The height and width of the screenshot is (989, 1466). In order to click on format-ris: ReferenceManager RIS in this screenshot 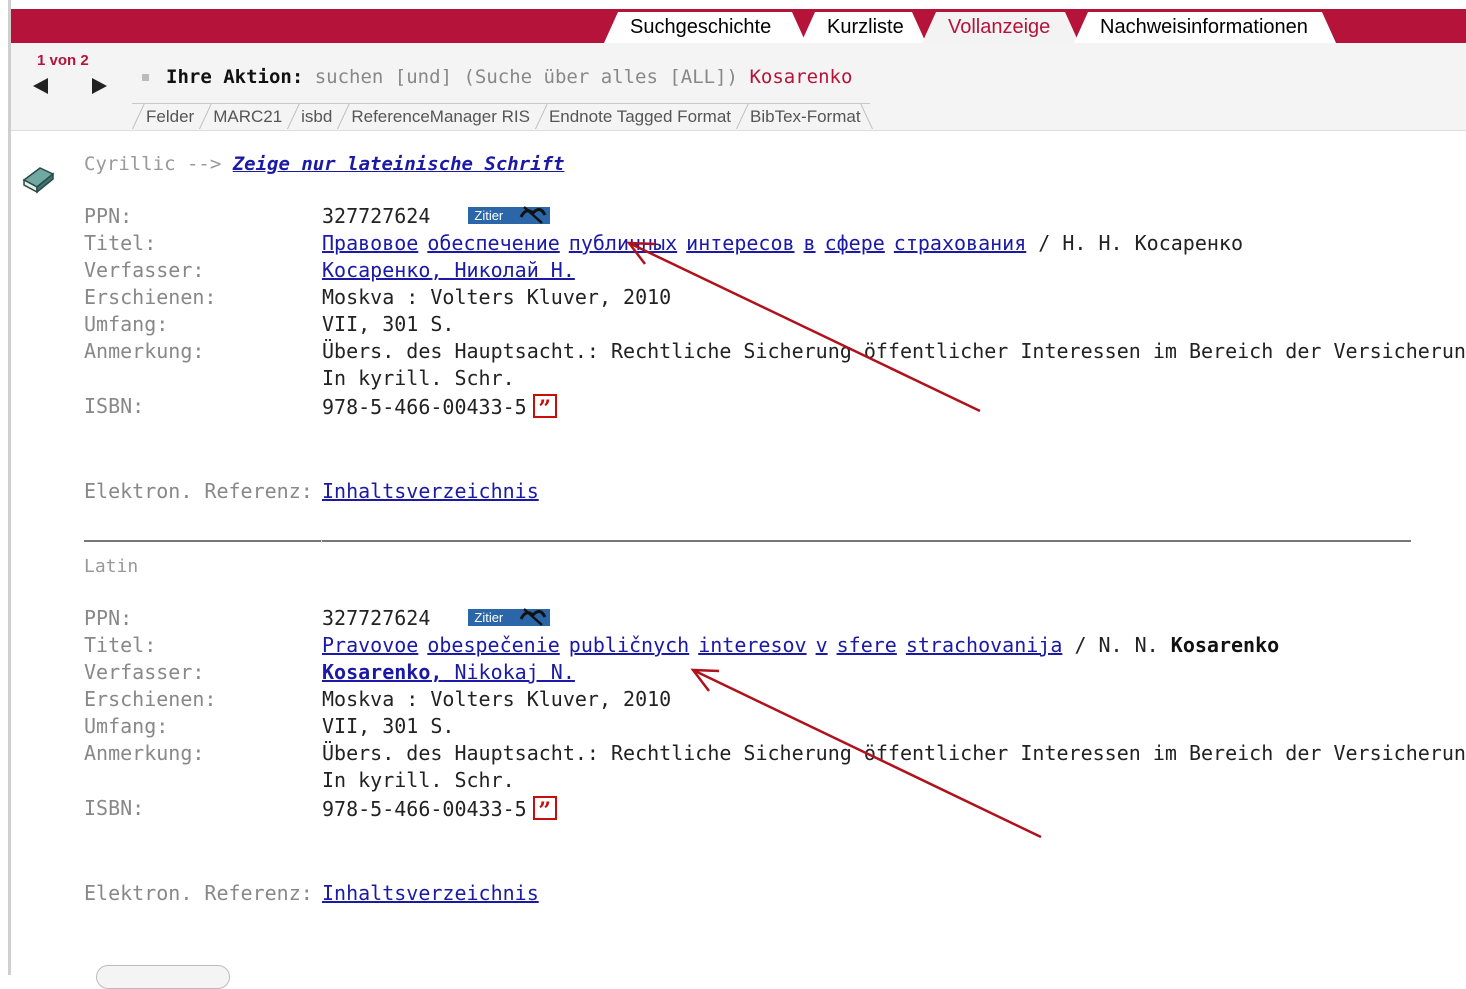, I will do `click(438, 115)`.